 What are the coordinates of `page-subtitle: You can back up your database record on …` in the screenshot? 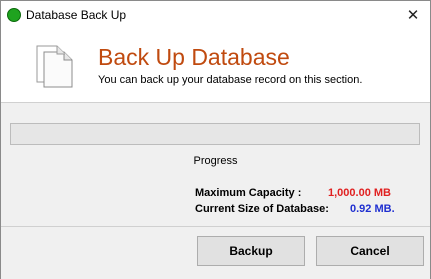 It's located at (230, 80).